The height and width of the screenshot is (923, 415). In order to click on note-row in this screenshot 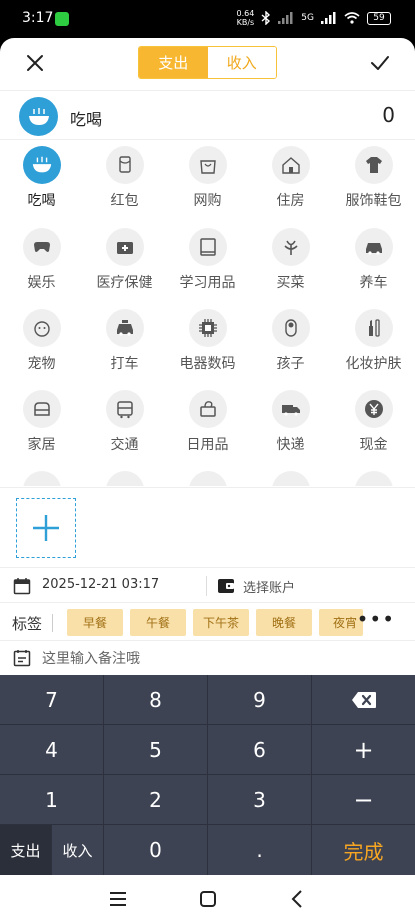, I will do `click(207, 658)`.